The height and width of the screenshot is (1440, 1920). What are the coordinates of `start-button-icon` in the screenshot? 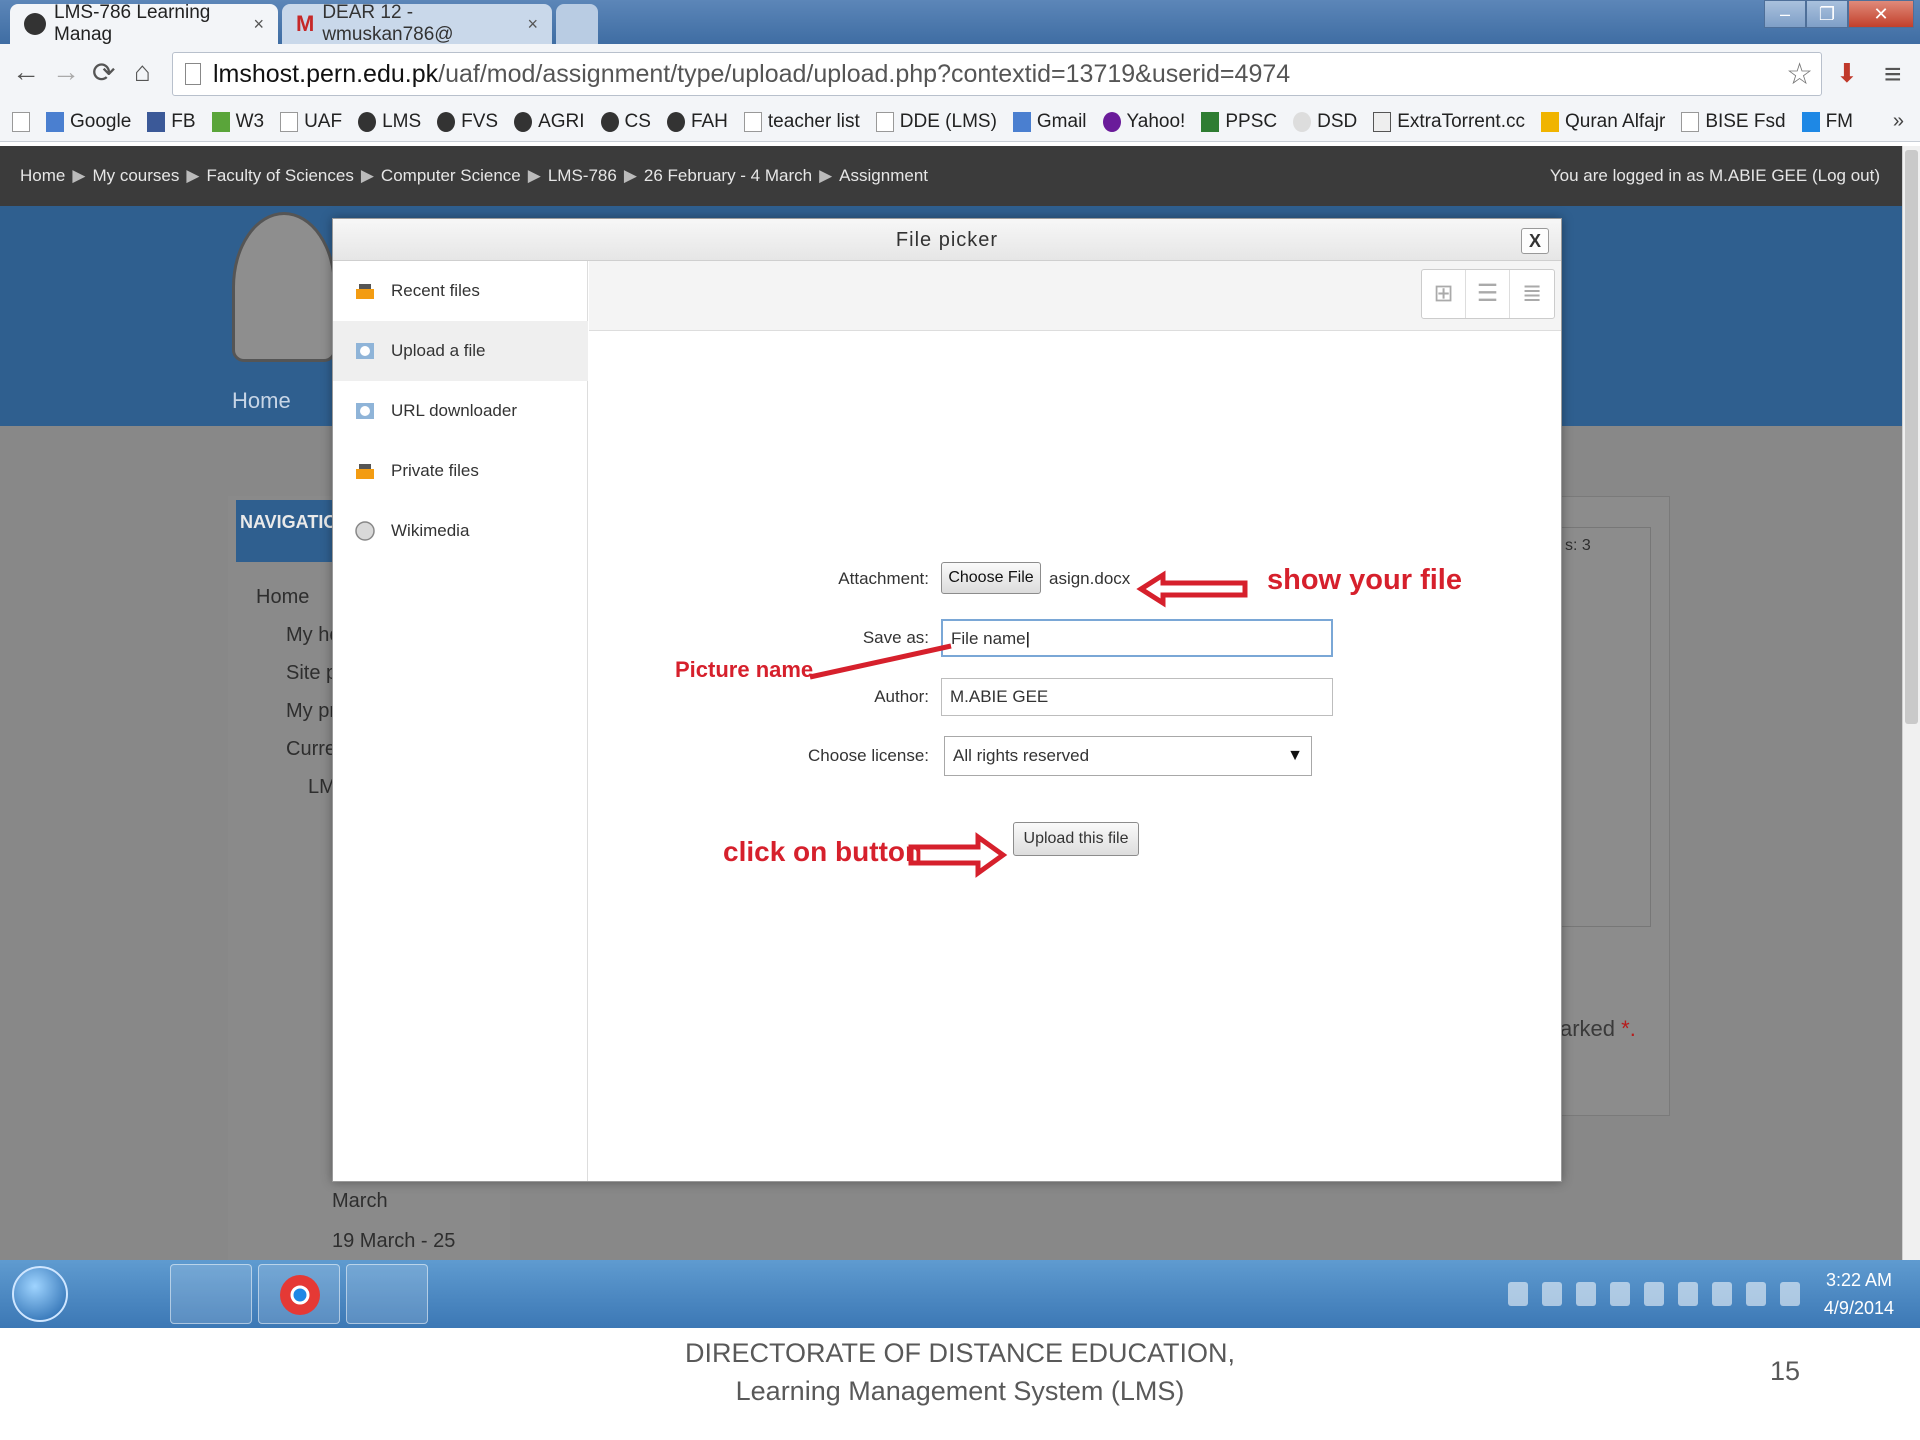 It's located at (40, 1294).